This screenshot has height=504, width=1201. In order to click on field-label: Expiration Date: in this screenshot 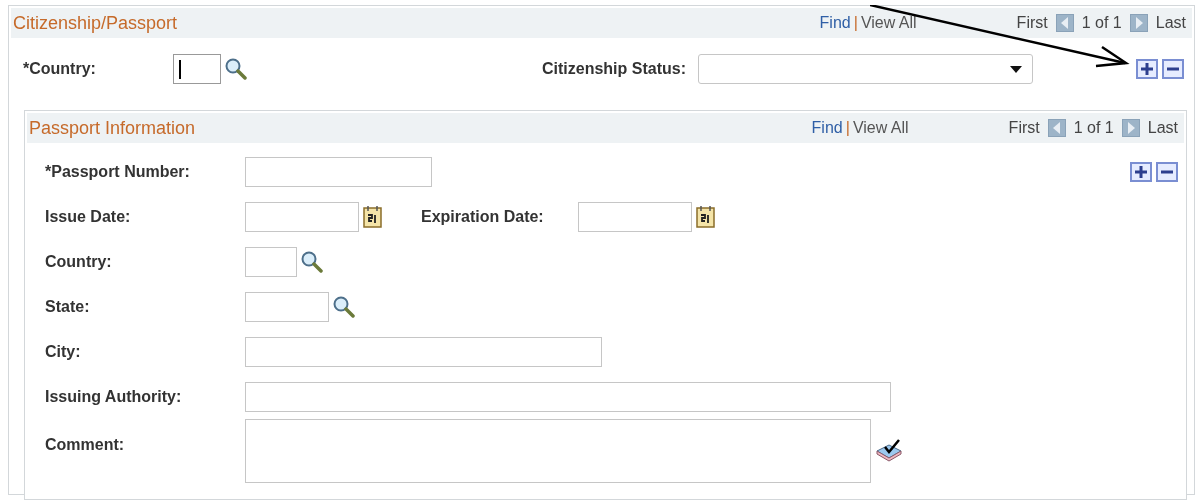, I will do `click(482, 216)`.